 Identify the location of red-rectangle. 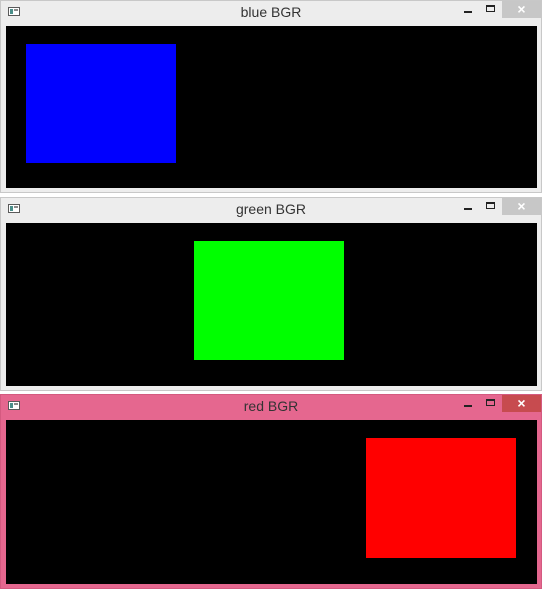
(441, 498).